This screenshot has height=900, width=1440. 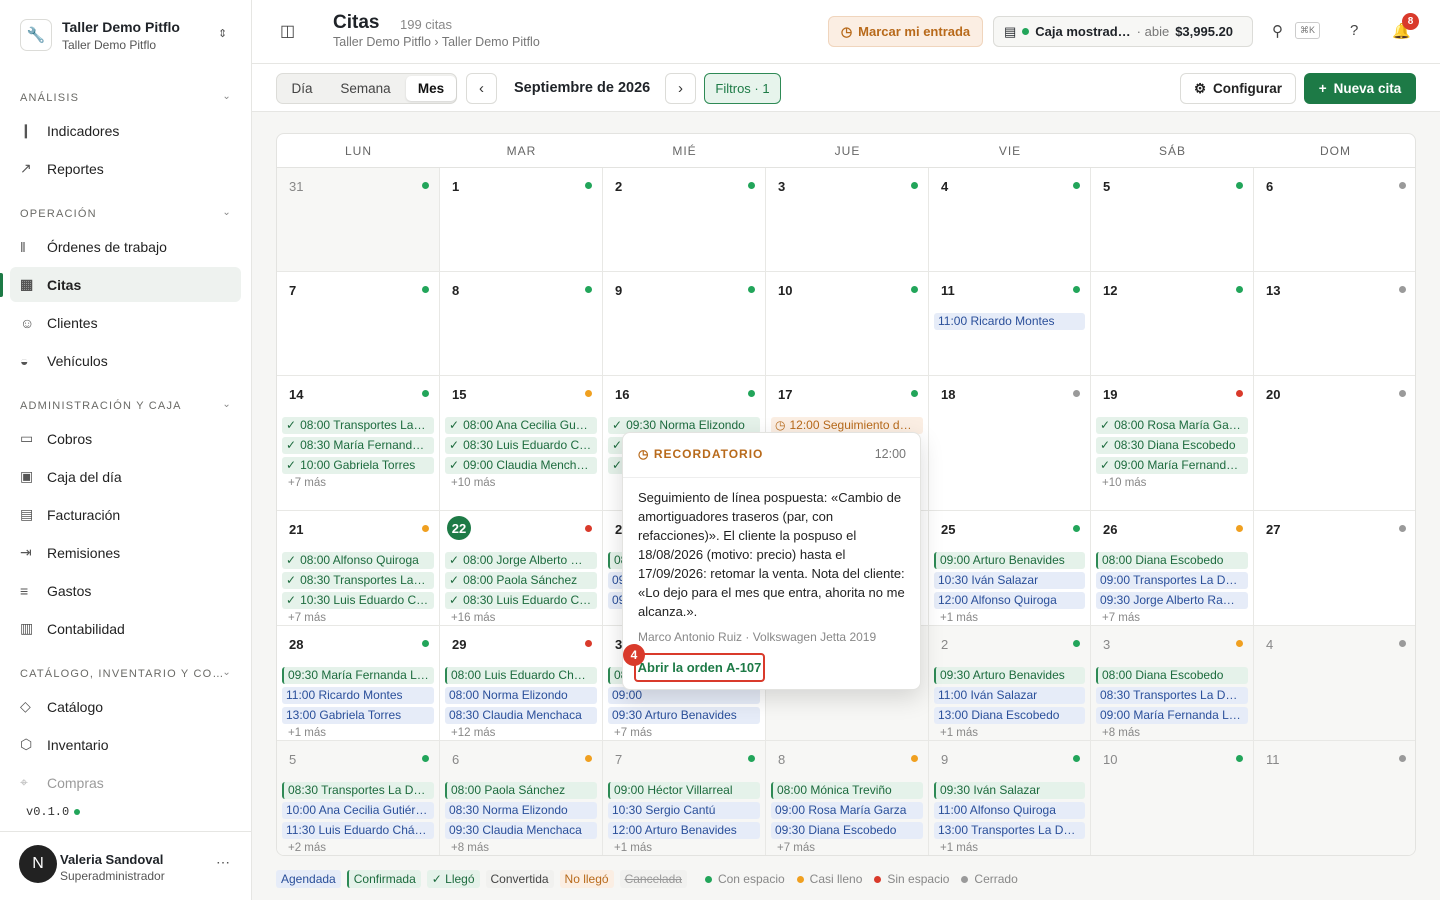 I want to click on appointment-chip: 10:00 Gabriela Torres, so click(x=358, y=465).